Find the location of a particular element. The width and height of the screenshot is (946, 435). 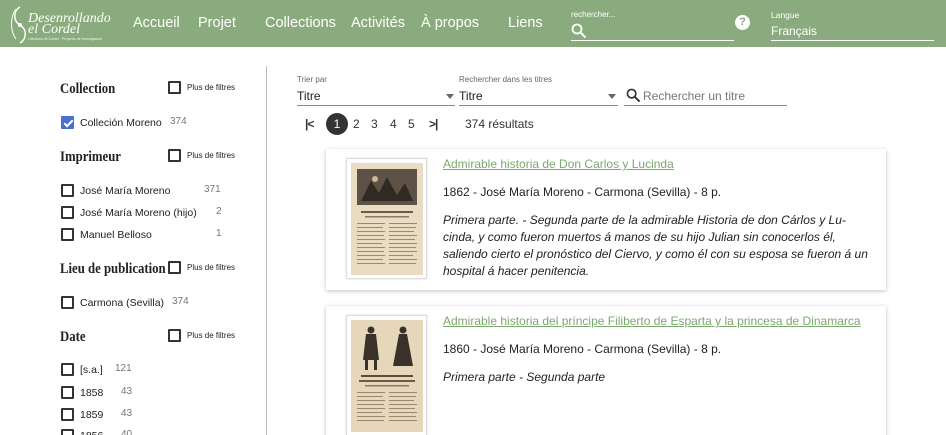

title-search-underline is located at coordinates (705, 105).